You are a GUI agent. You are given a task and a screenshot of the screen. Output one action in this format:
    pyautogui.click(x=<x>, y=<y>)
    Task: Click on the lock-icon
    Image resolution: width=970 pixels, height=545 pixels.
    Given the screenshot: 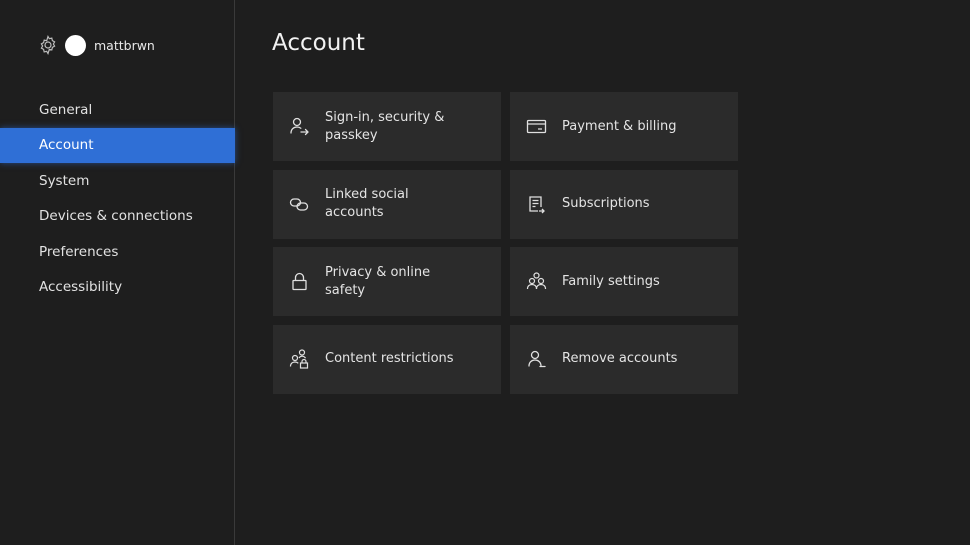 What is the action you would take?
    pyautogui.click(x=299, y=281)
    